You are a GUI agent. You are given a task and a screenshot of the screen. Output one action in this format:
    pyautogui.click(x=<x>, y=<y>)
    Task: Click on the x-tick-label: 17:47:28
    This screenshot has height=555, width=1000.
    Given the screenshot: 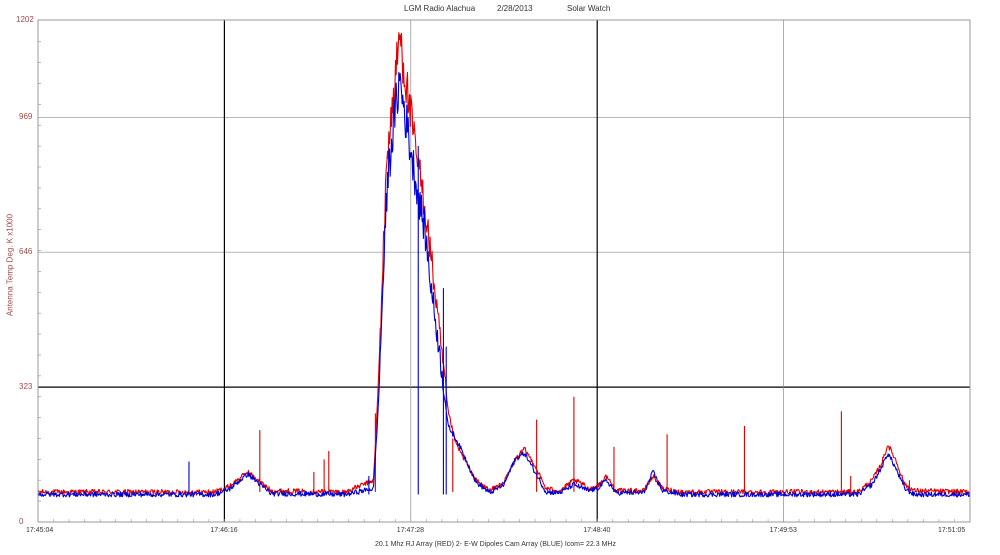 What is the action you would take?
    pyautogui.click(x=410, y=530)
    